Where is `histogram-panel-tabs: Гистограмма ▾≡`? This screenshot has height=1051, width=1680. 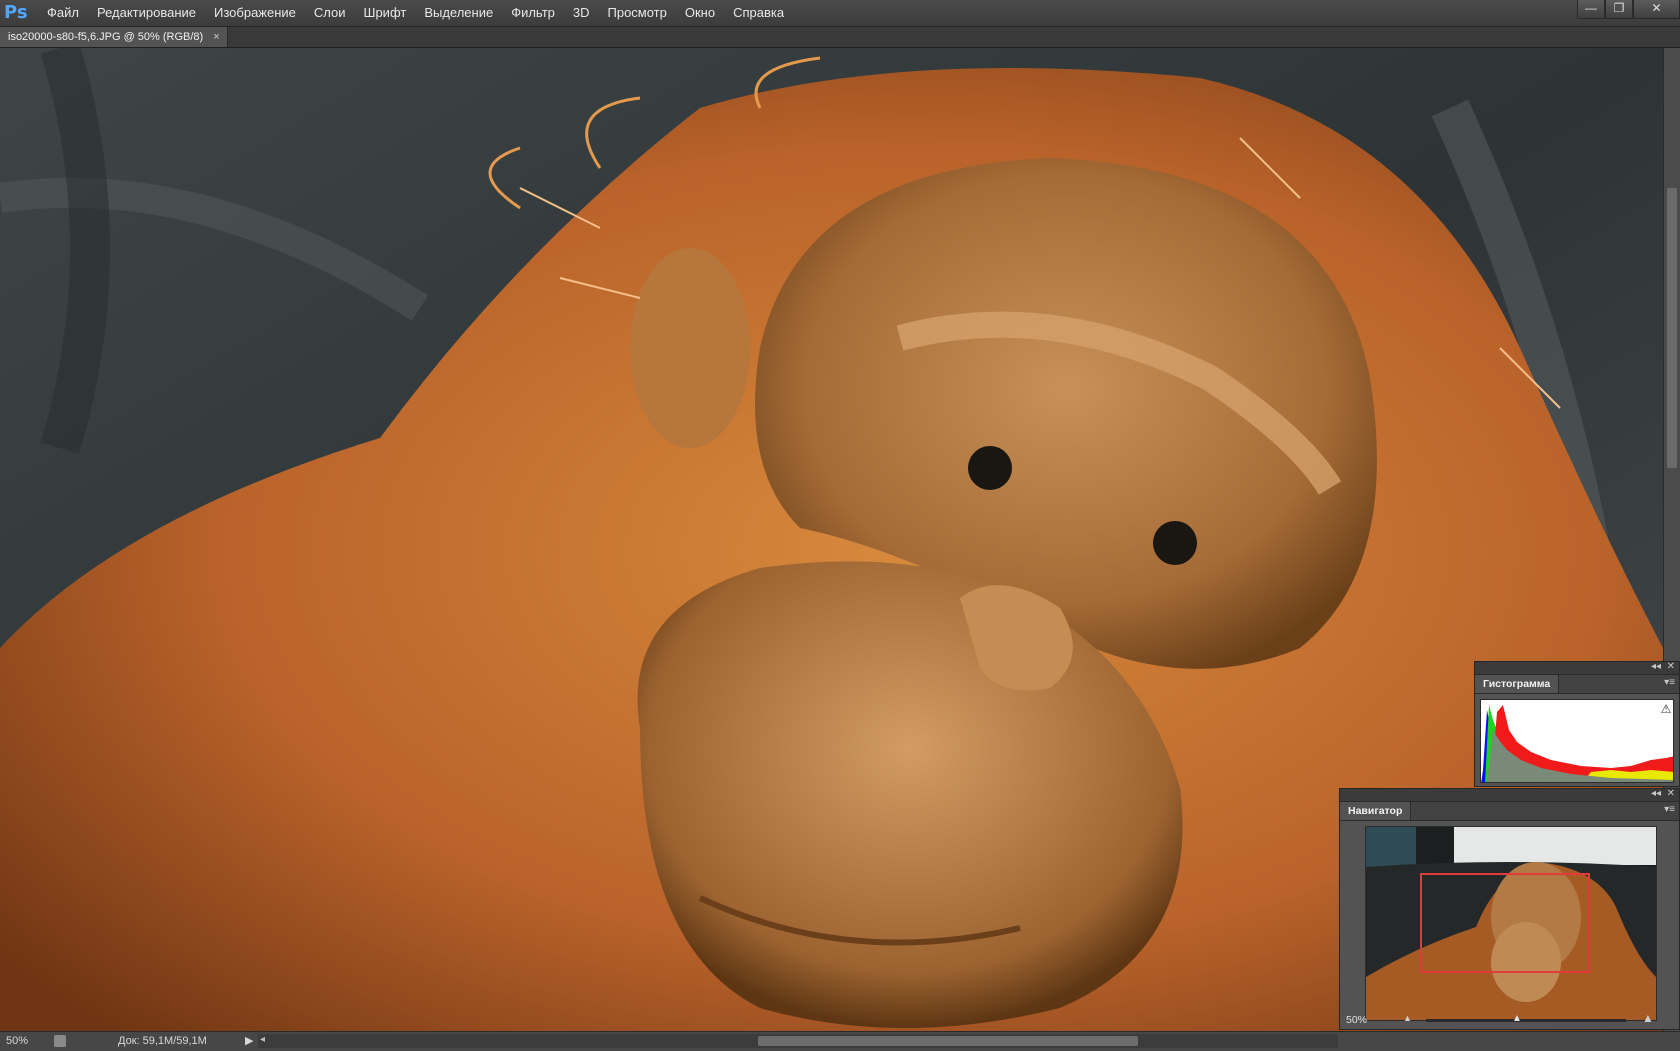
histogram-panel-tabs: Гистограмма ▾≡ is located at coordinates (1577, 684).